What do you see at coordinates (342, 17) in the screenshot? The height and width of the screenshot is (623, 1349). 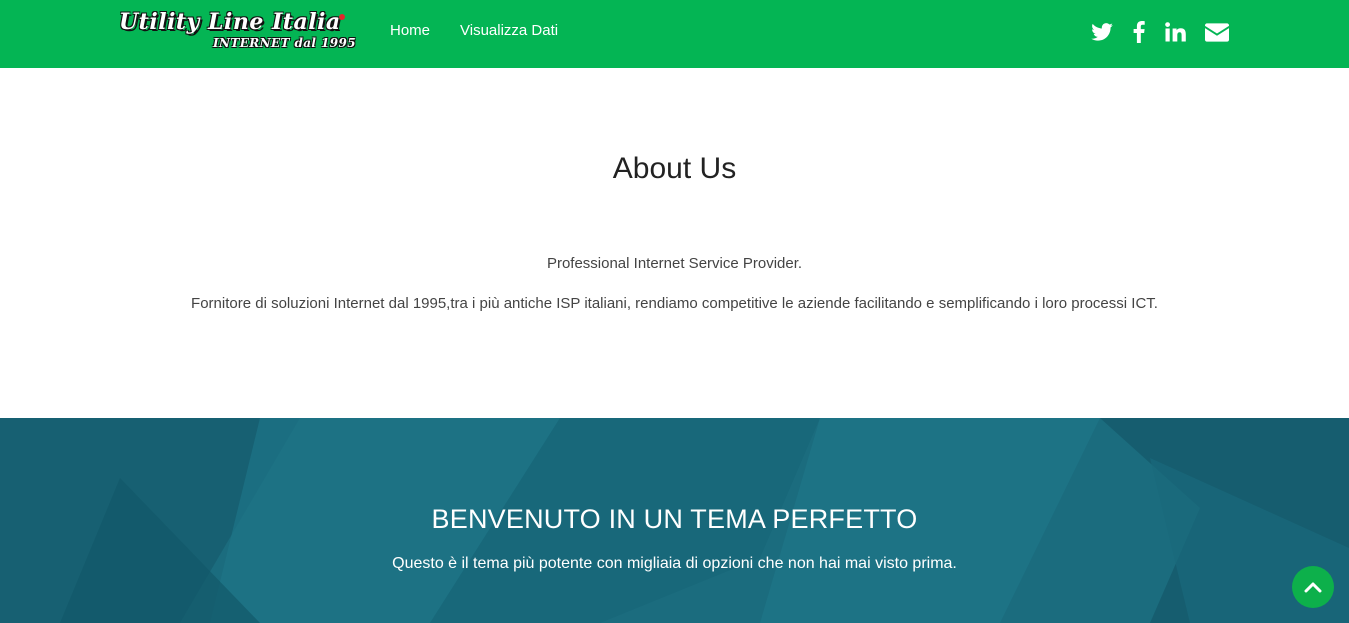 I see `logo-accent-dot` at bounding box center [342, 17].